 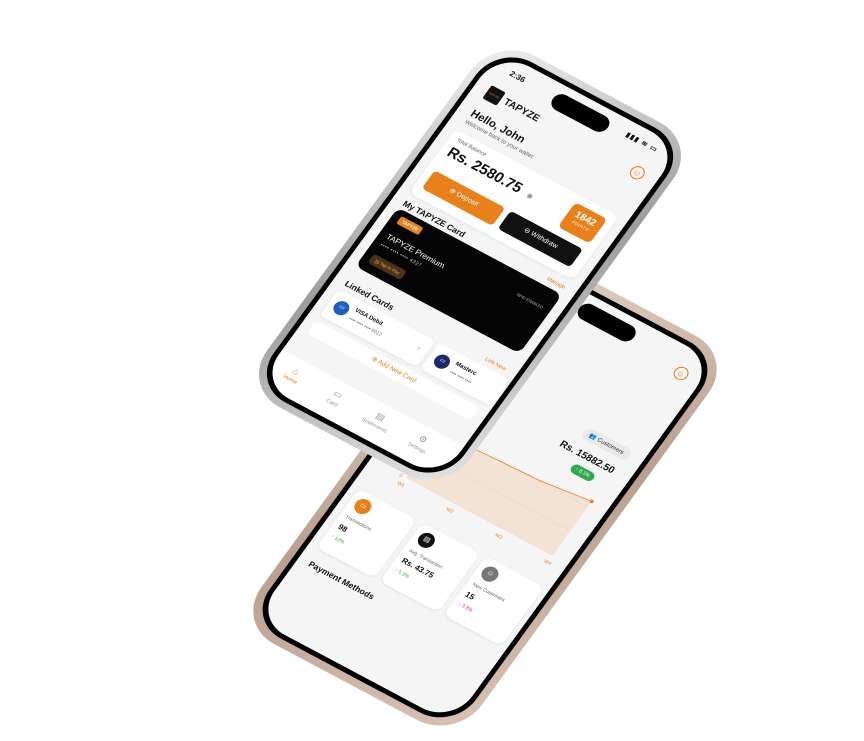 I want to click on deposit-label: Deposit, so click(x=467, y=199).